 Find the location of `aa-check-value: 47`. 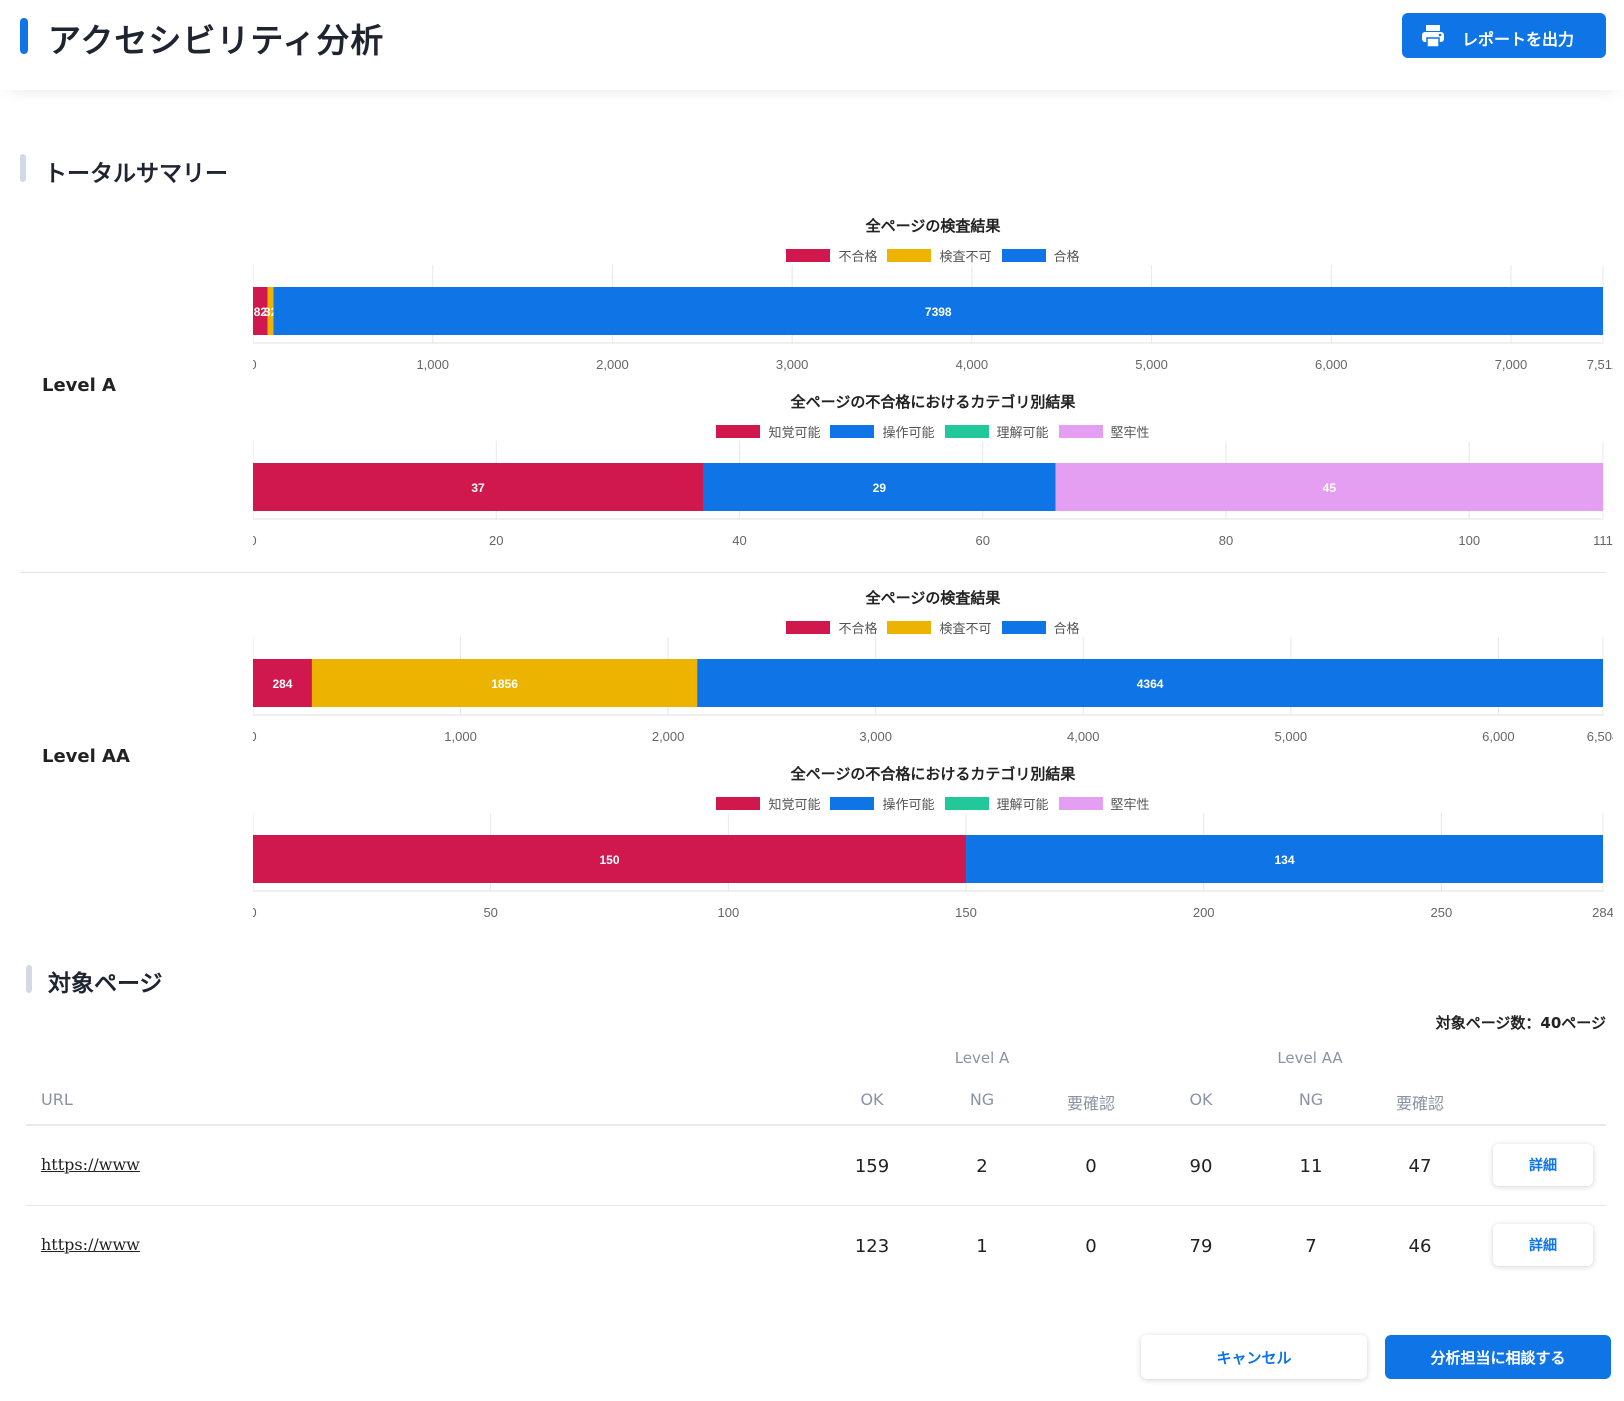

aa-check-value: 47 is located at coordinates (1420, 1166).